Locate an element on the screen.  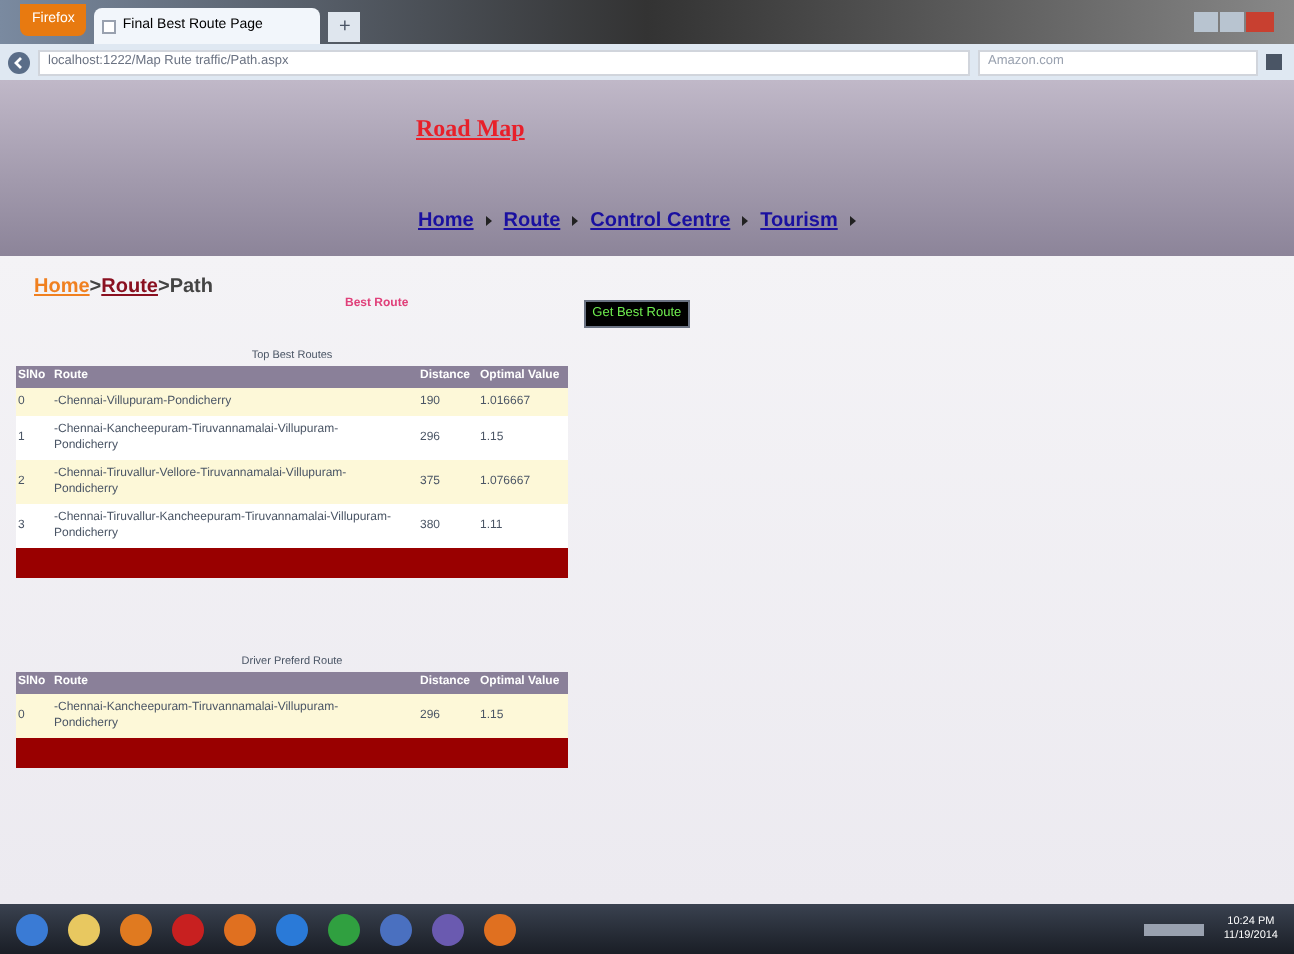
breadcrumb-link: Route is located at coordinates (129, 287).